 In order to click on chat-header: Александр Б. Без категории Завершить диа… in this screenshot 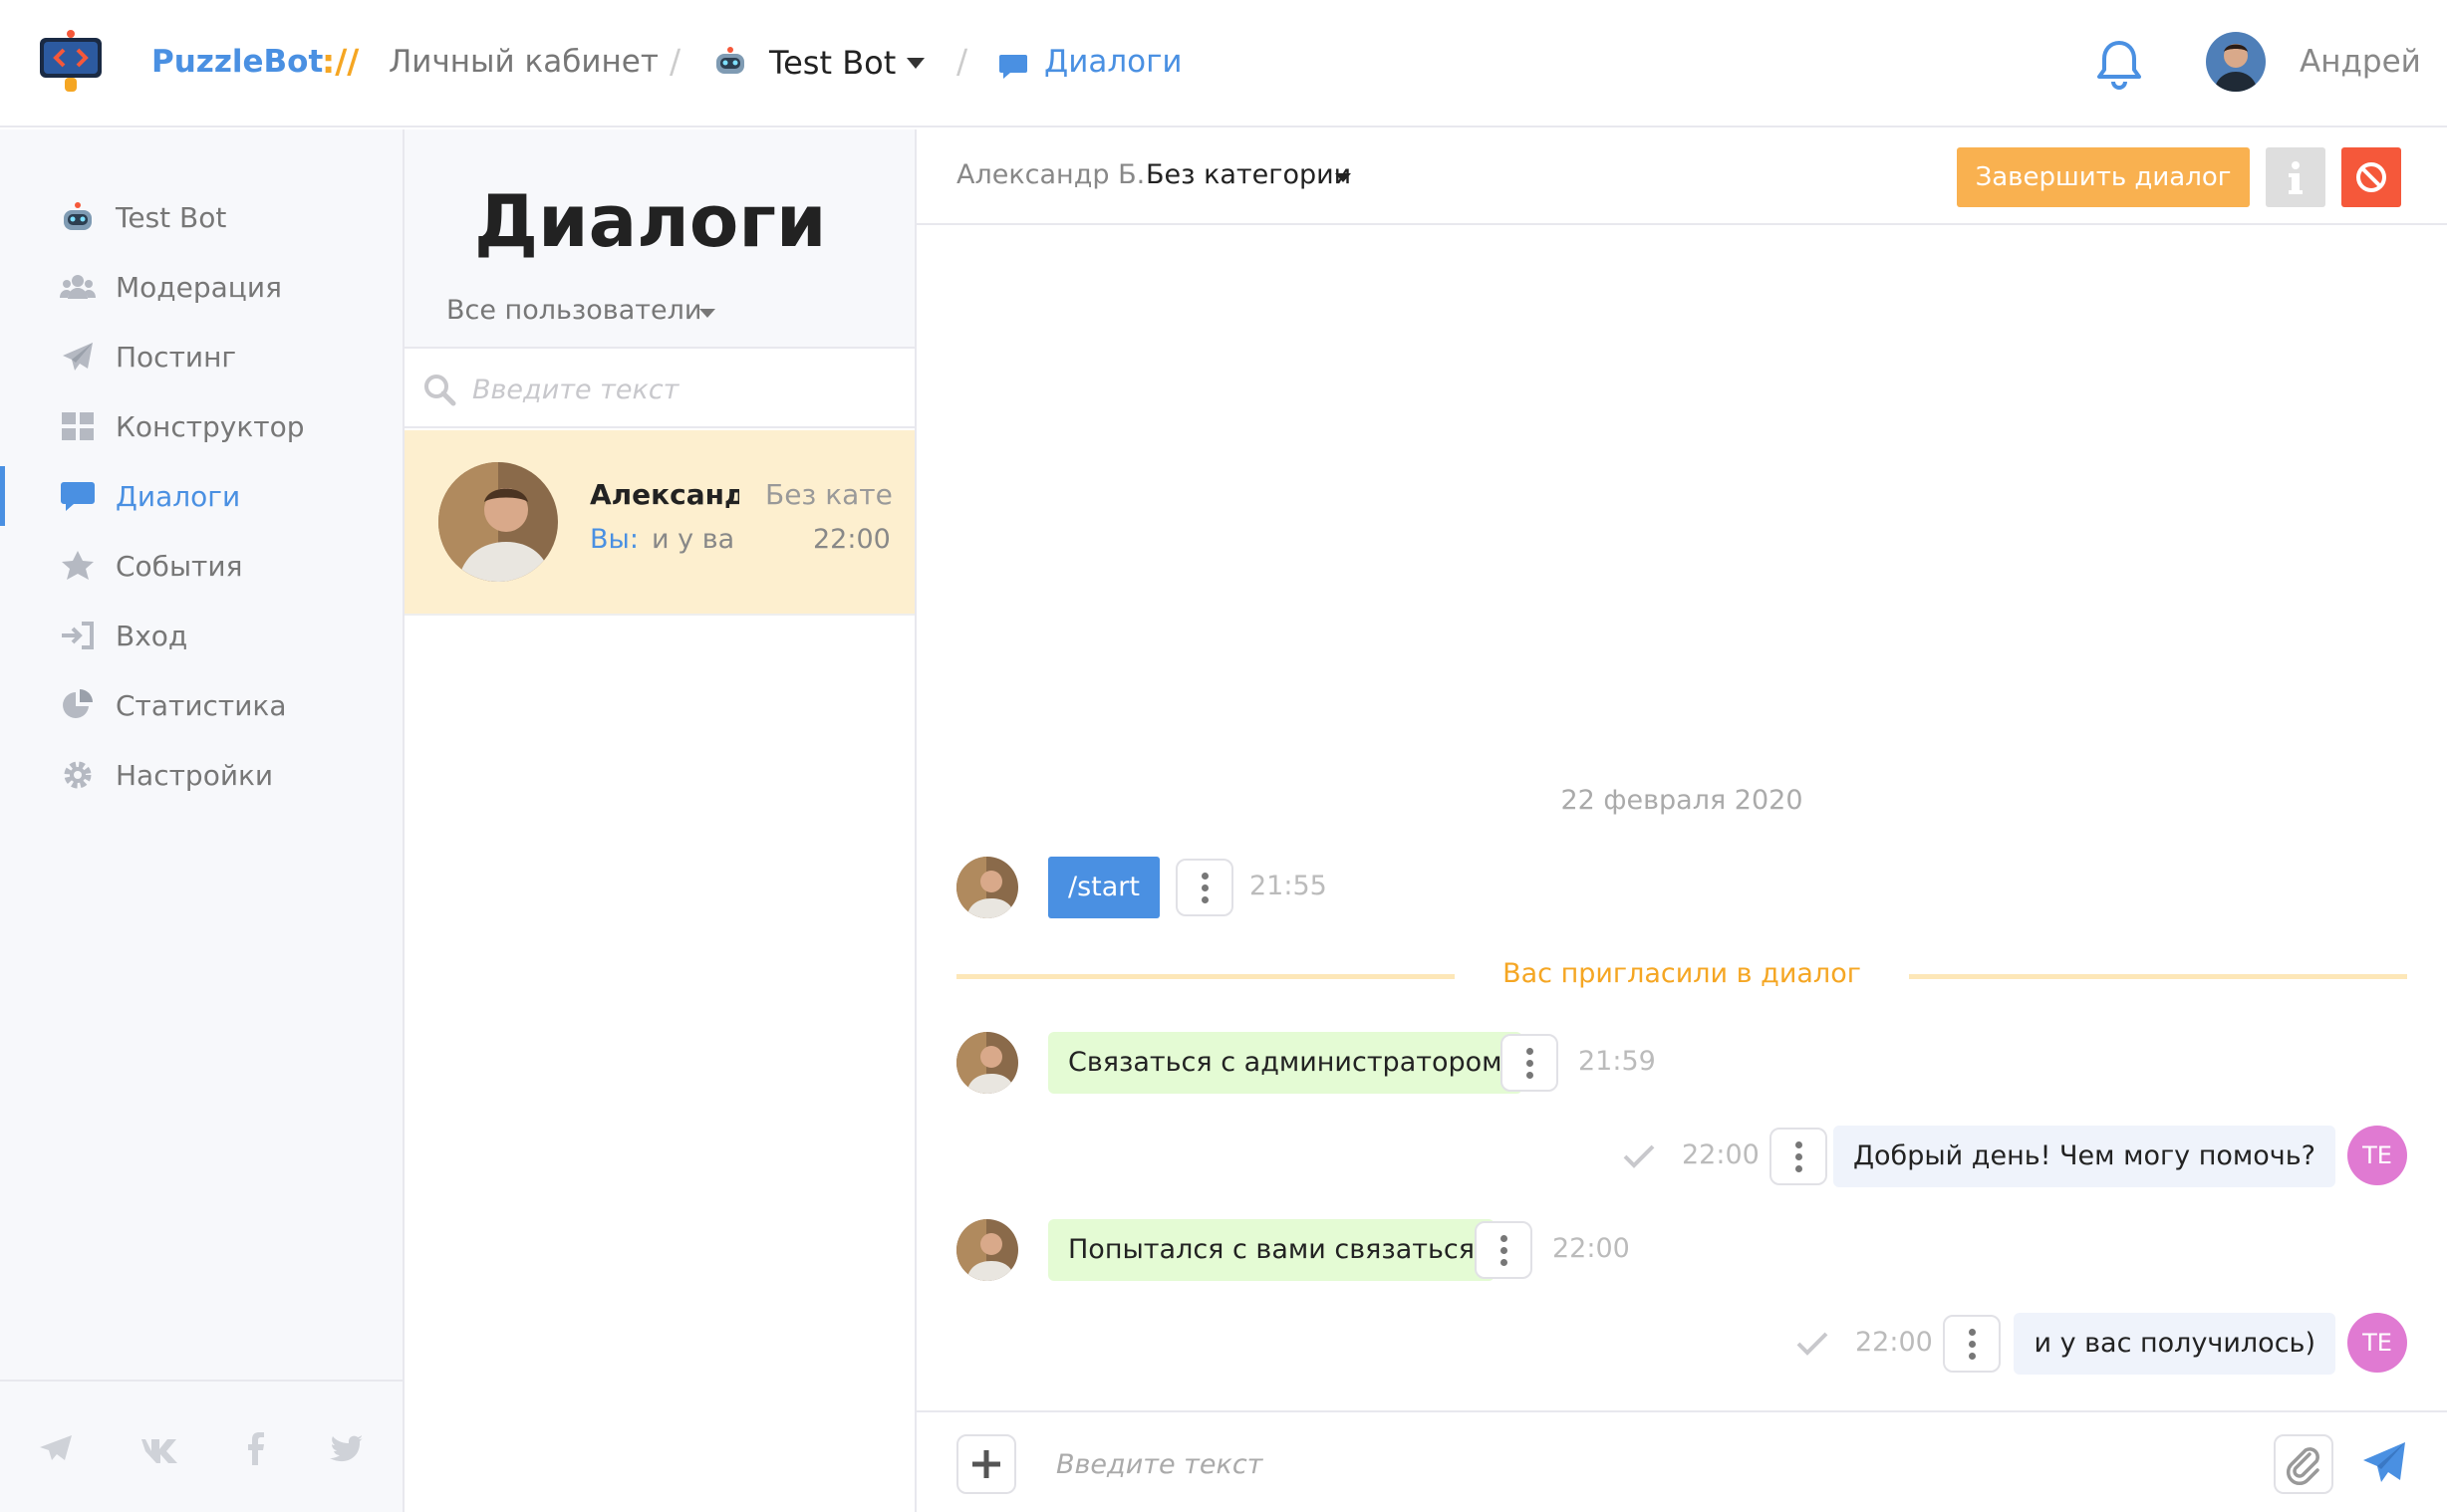, I will do `click(1682, 177)`.